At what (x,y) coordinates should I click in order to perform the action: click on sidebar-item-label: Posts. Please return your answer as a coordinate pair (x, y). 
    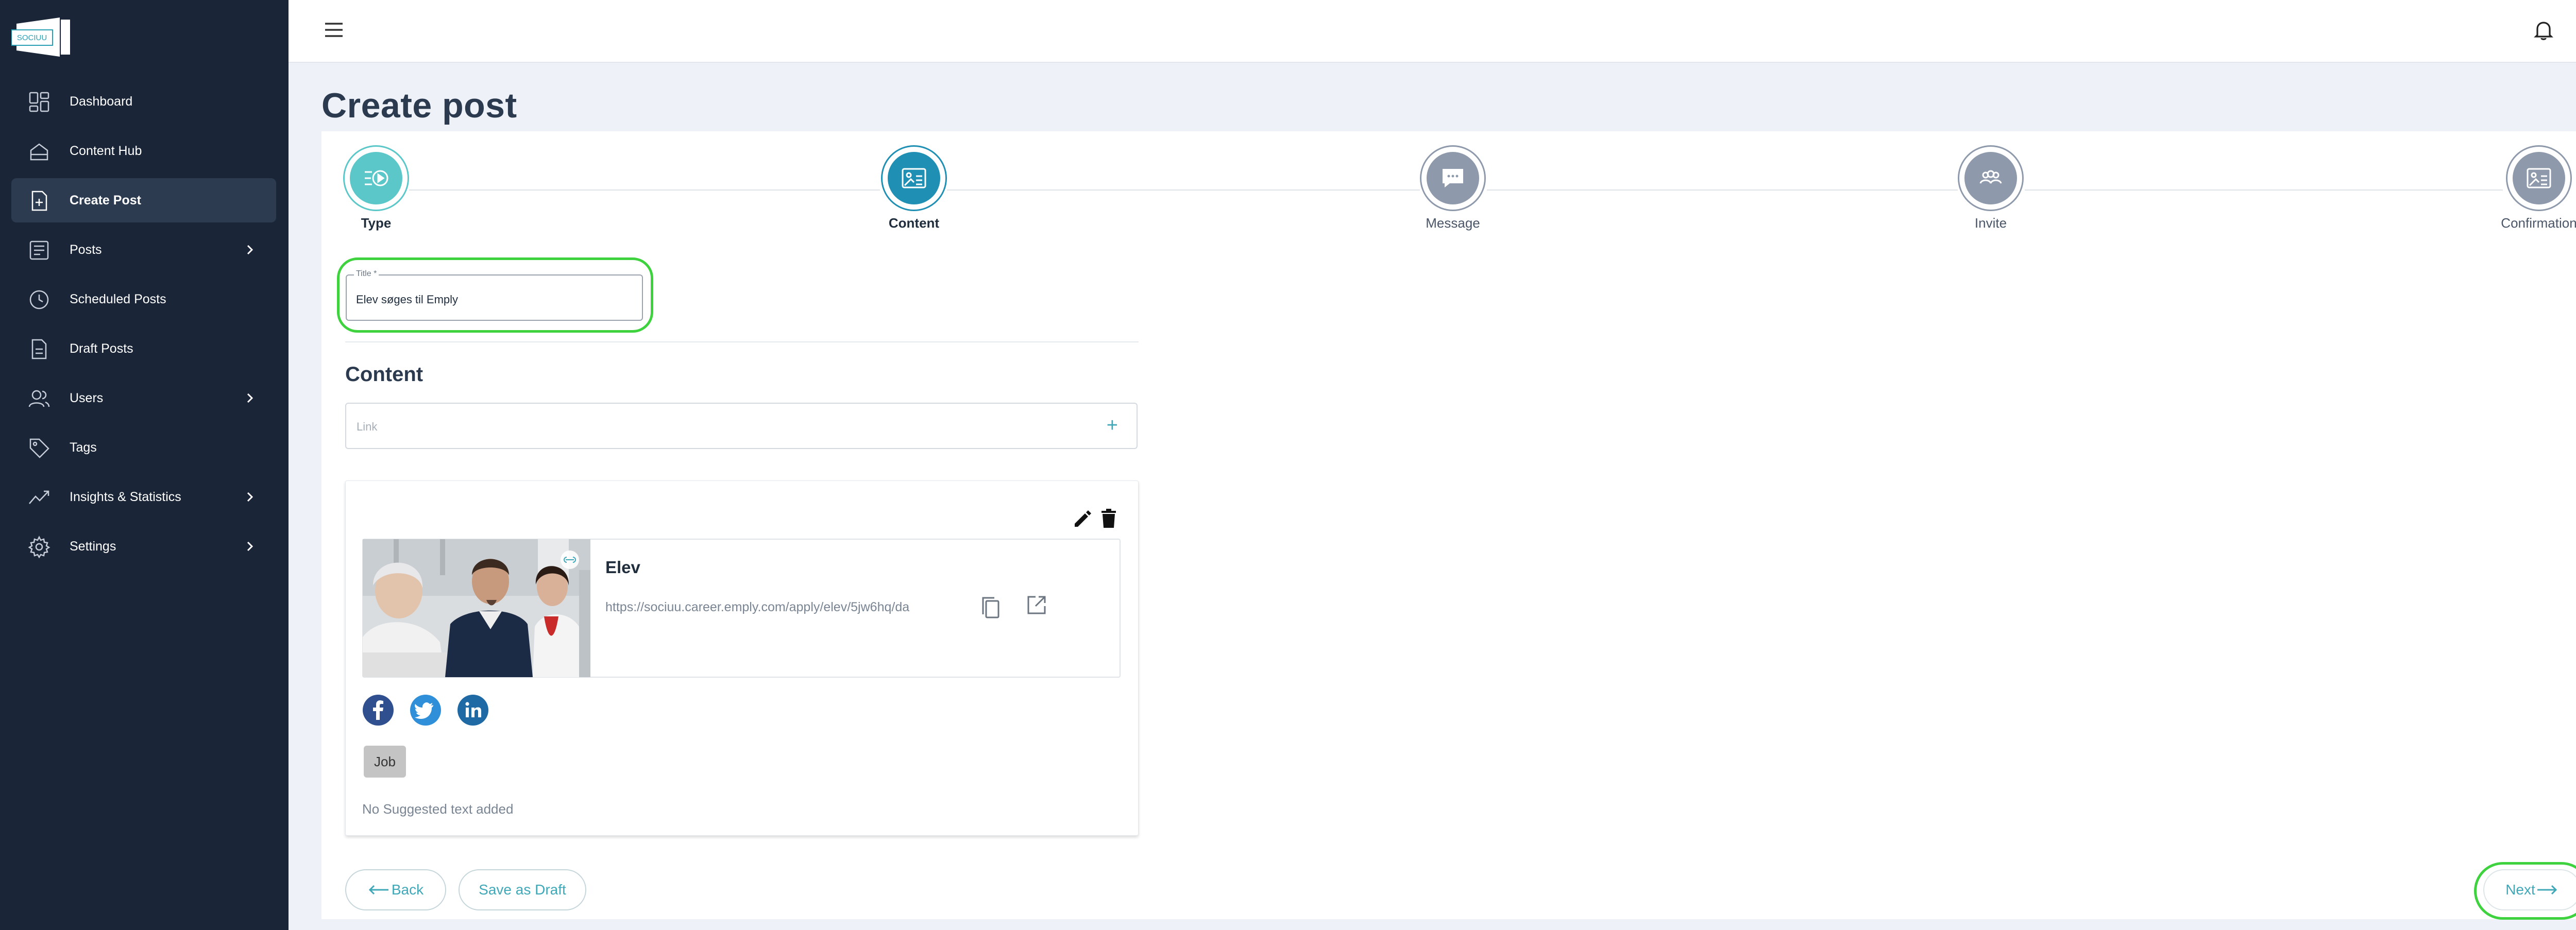
    Looking at the image, I should click on (86, 250).